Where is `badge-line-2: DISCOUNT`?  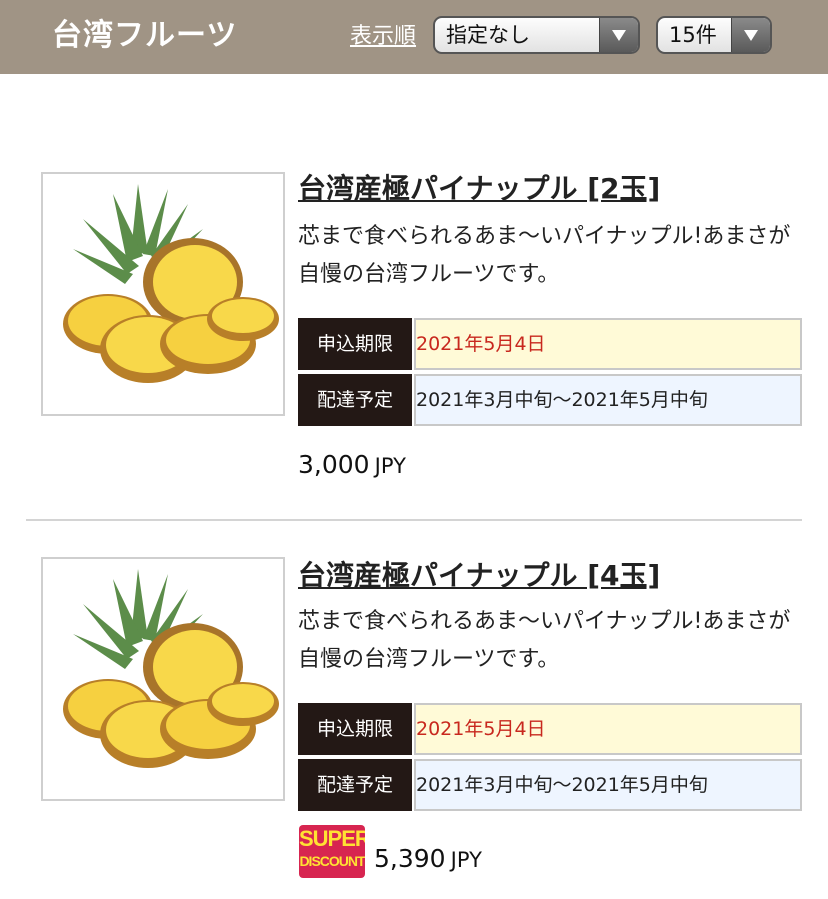
badge-line-2: DISCOUNT is located at coordinates (332, 861).